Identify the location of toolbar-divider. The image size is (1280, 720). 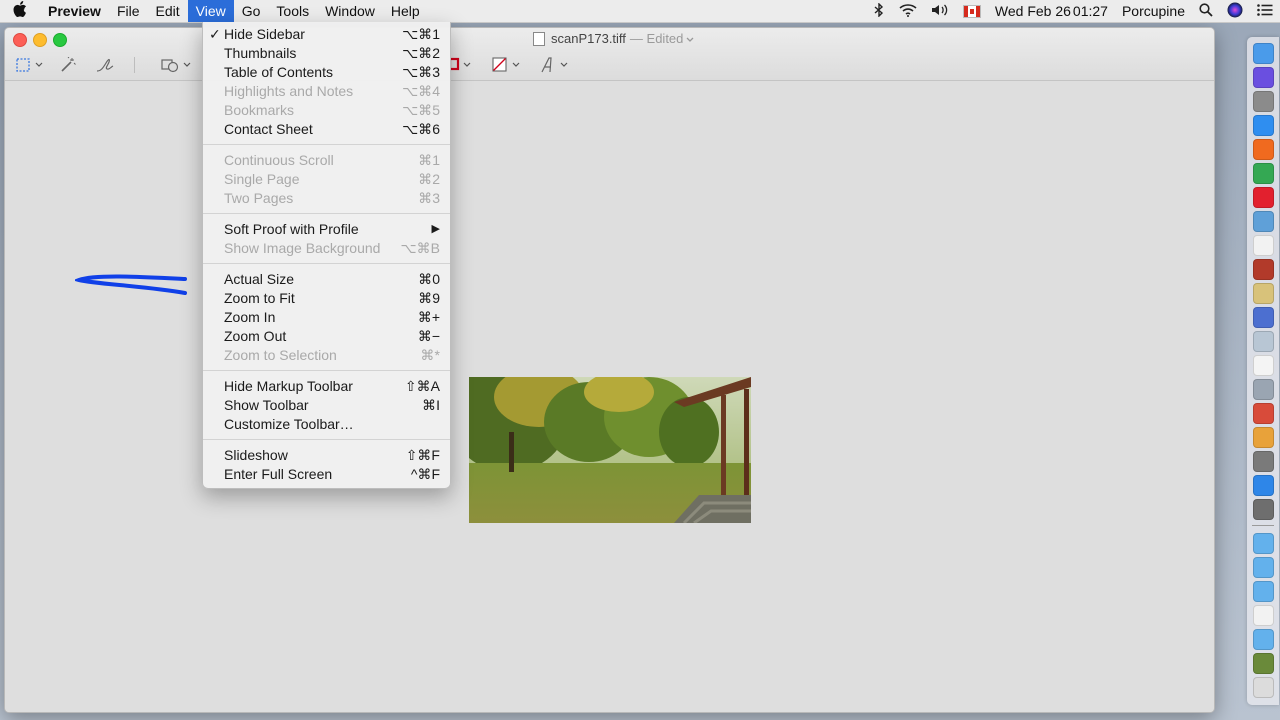
(134, 65).